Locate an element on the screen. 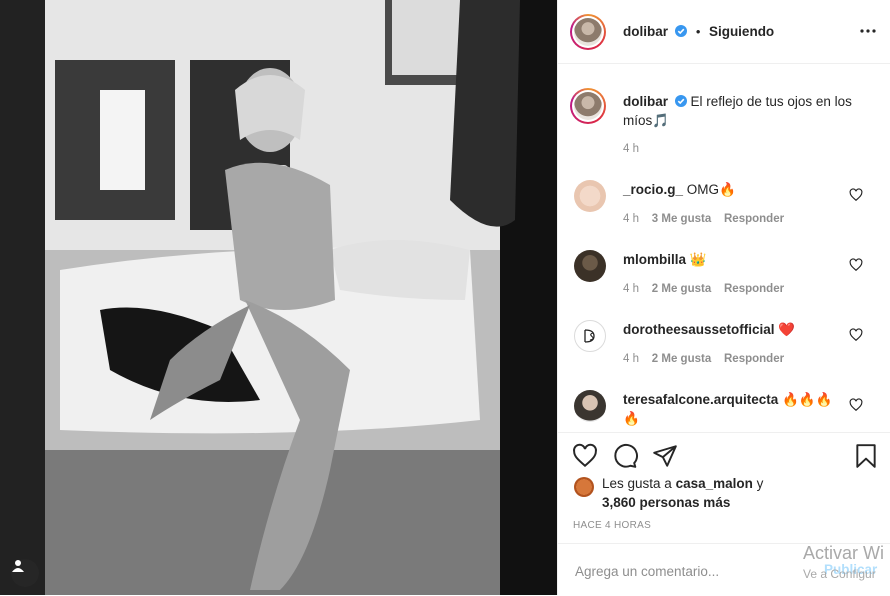 Image resolution: width=890 pixels, height=596 pixels. author-avatar is located at coordinates (588, 32).